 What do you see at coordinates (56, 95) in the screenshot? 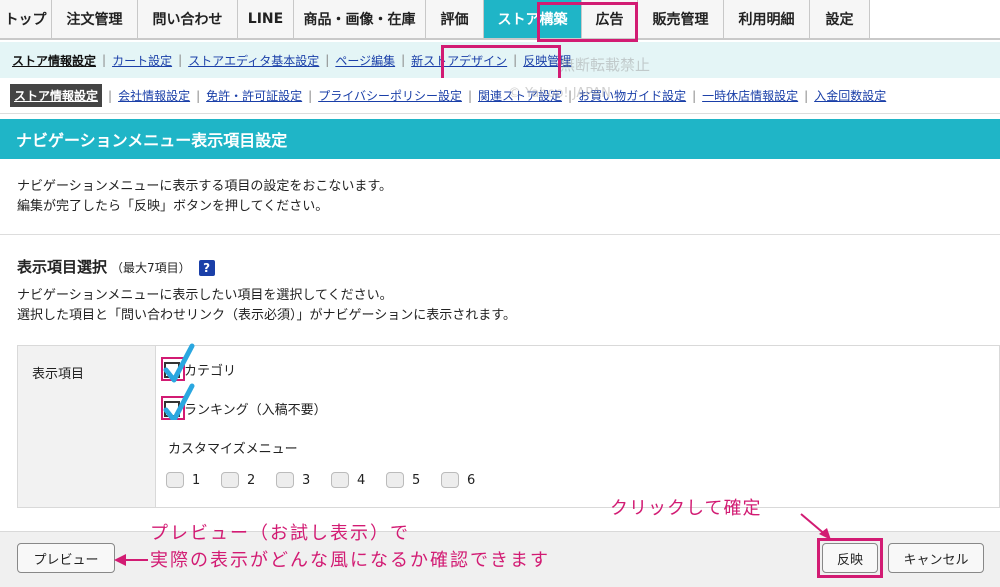
I see `subnav2-link: ストア情報設定` at bounding box center [56, 95].